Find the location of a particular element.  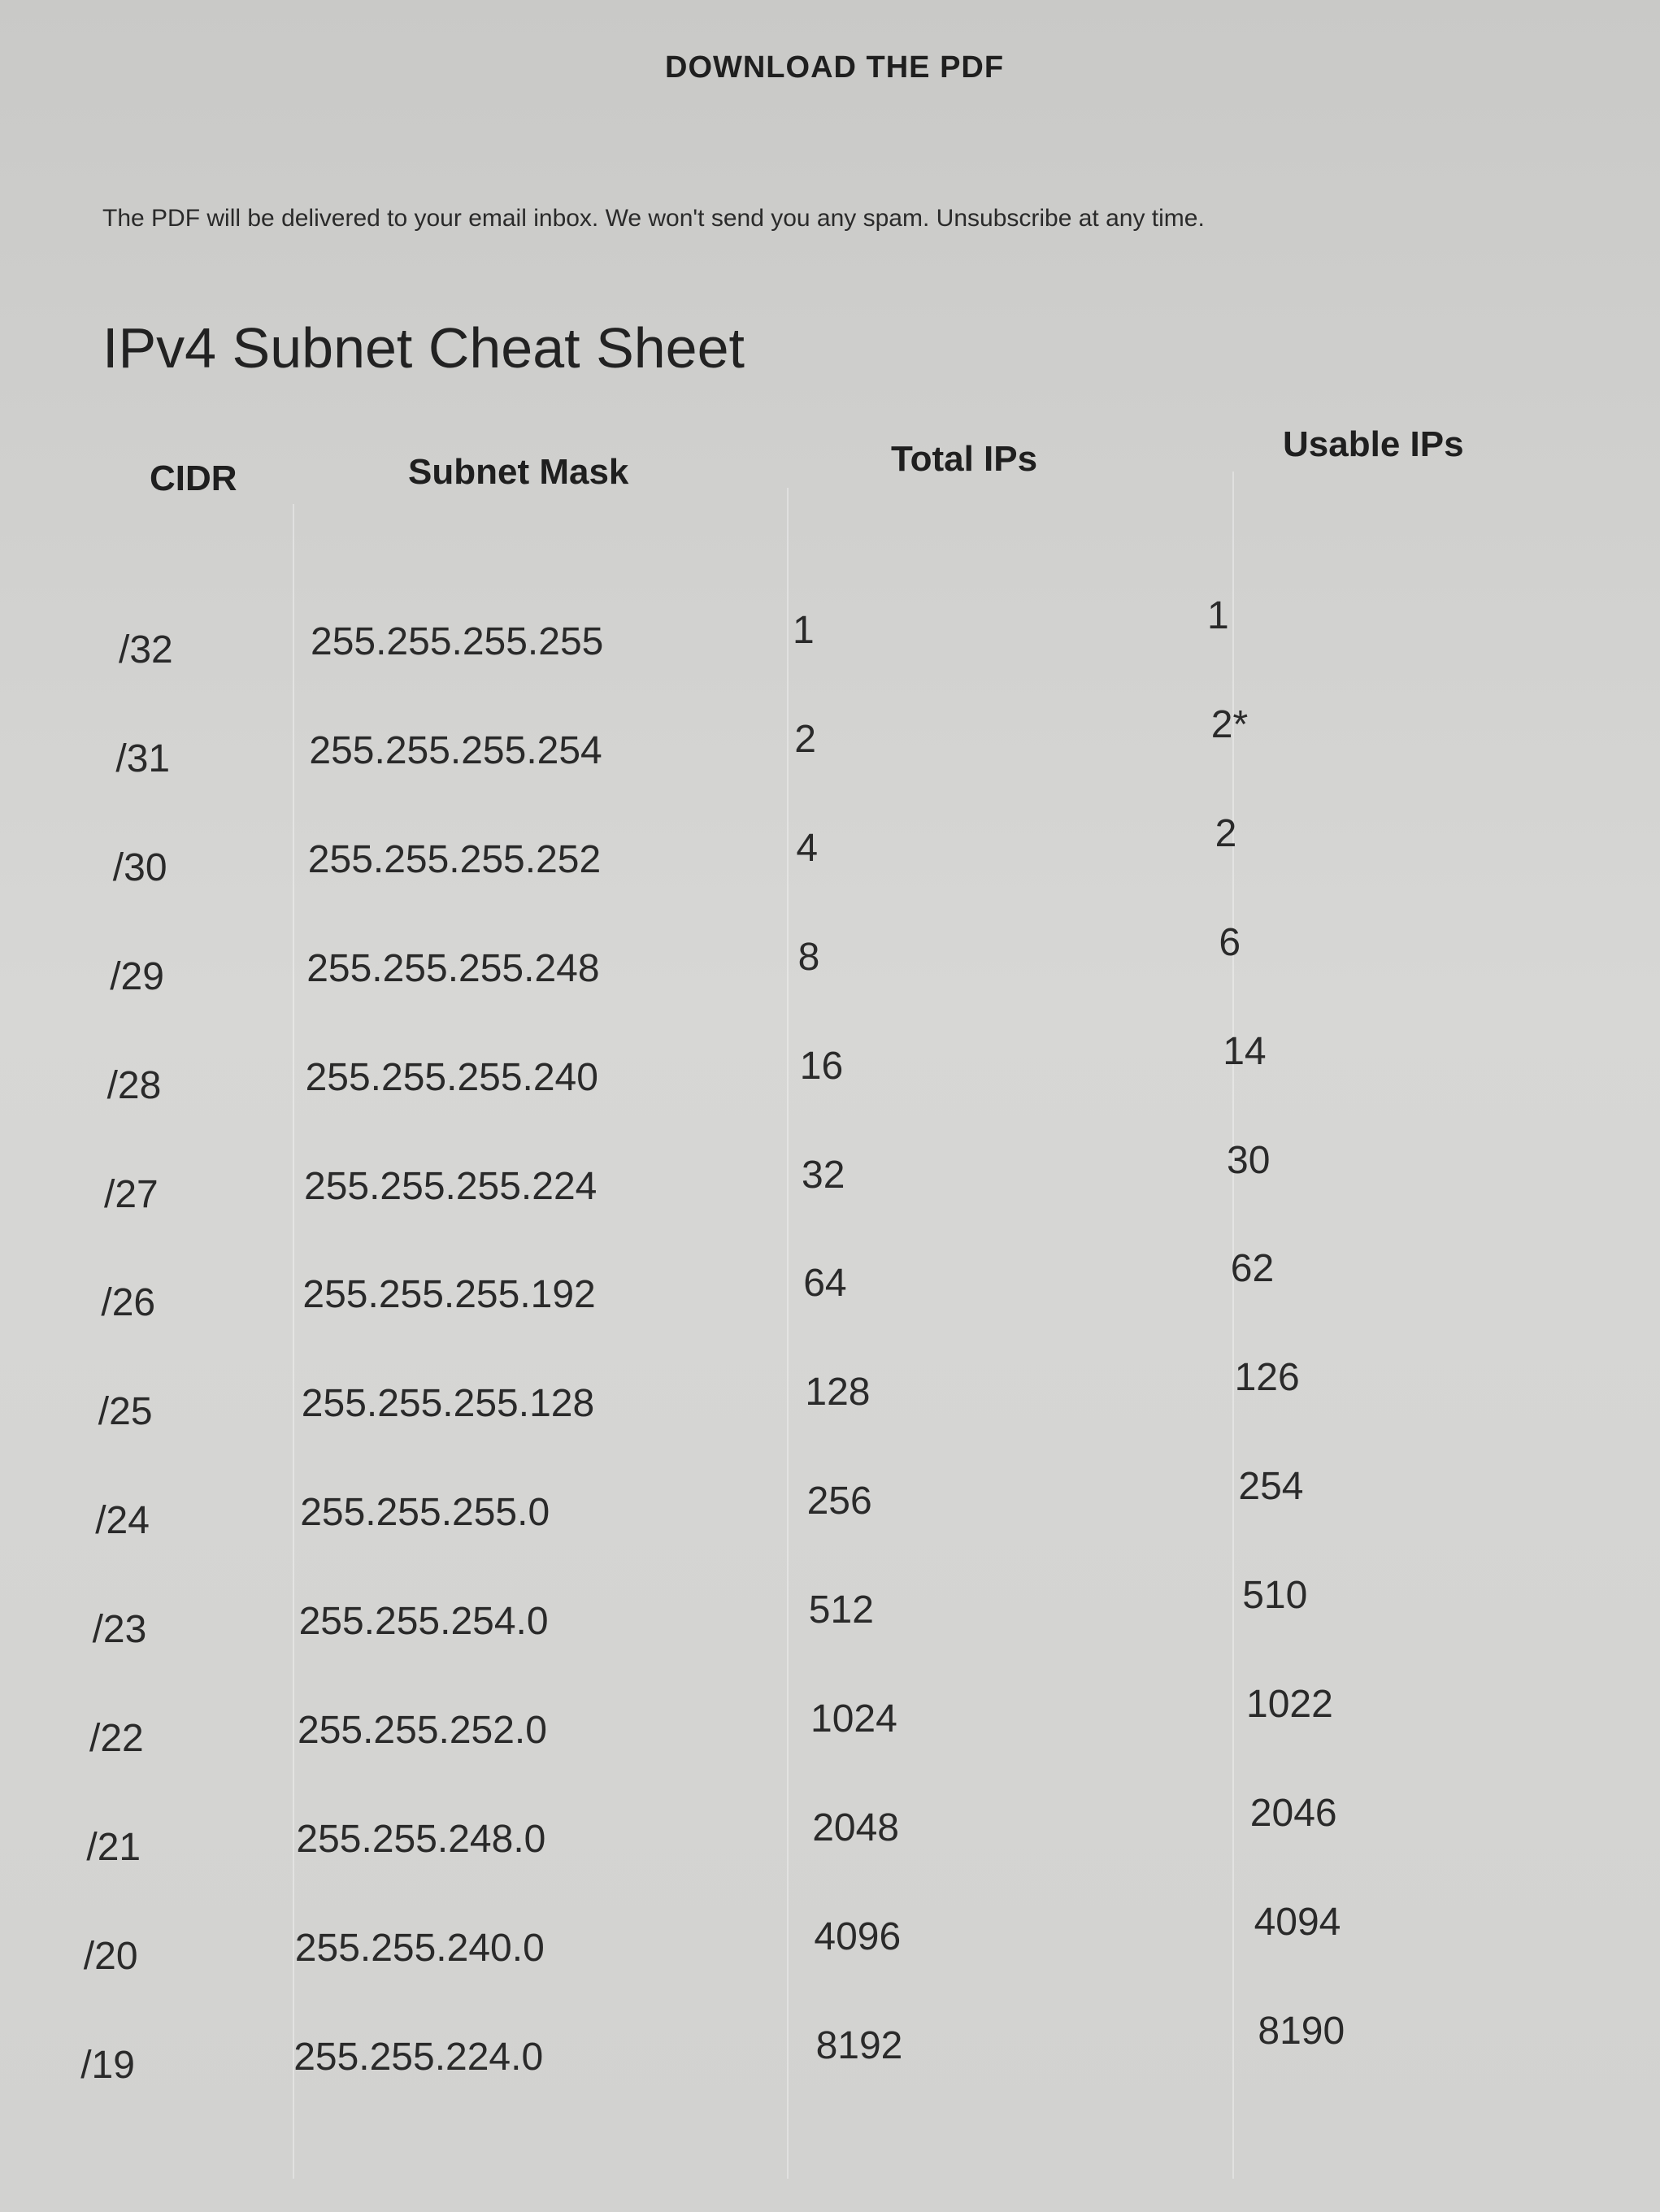

cell-cidr: /29 is located at coordinates (137, 976).